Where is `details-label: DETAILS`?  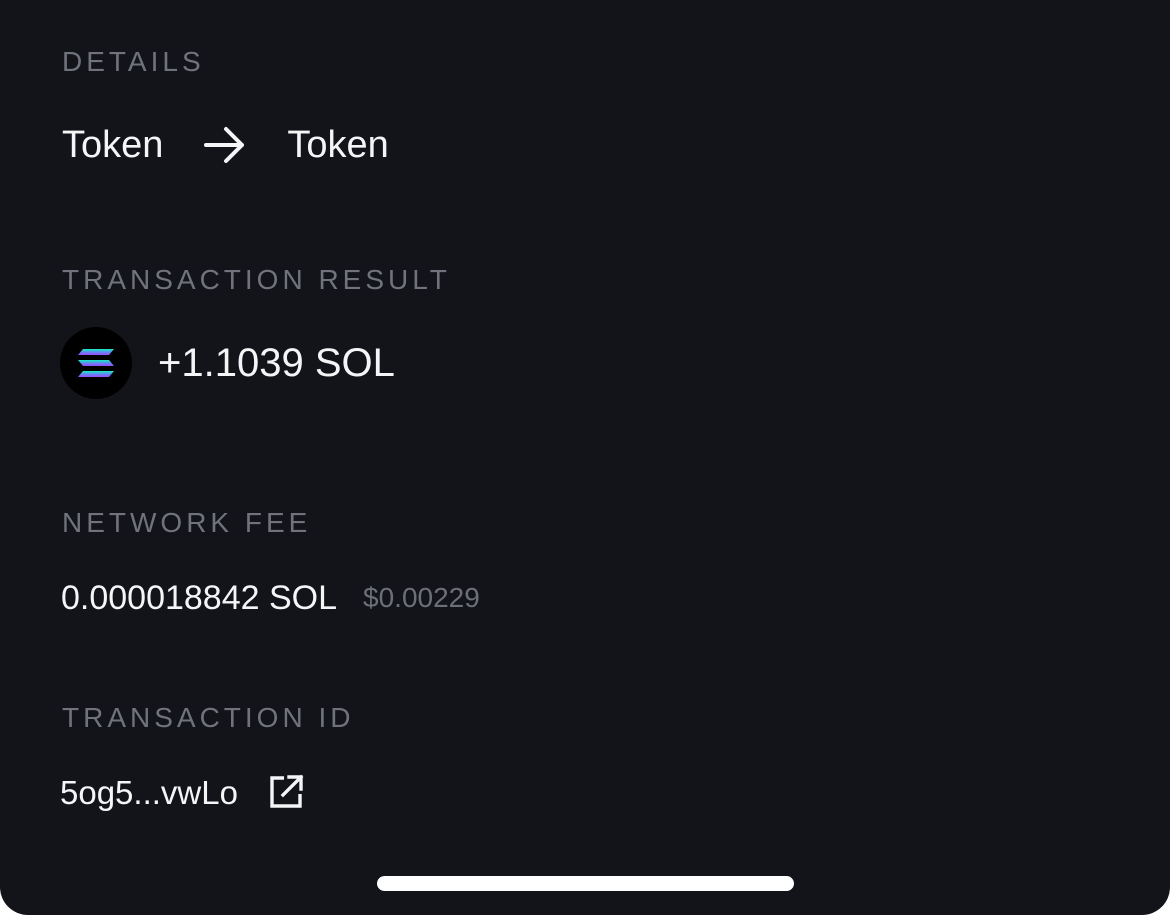 details-label: DETAILS is located at coordinates (133, 61).